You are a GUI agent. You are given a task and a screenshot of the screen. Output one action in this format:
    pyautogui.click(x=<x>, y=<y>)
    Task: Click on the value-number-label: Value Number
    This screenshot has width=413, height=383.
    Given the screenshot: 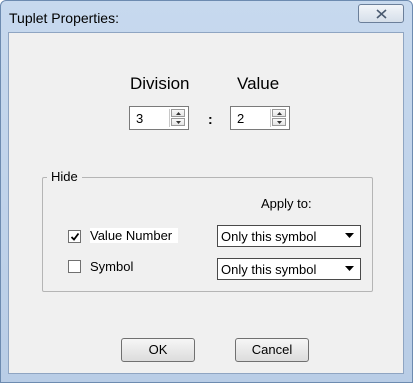 What is the action you would take?
    pyautogui.click(x=134, y=235)
    